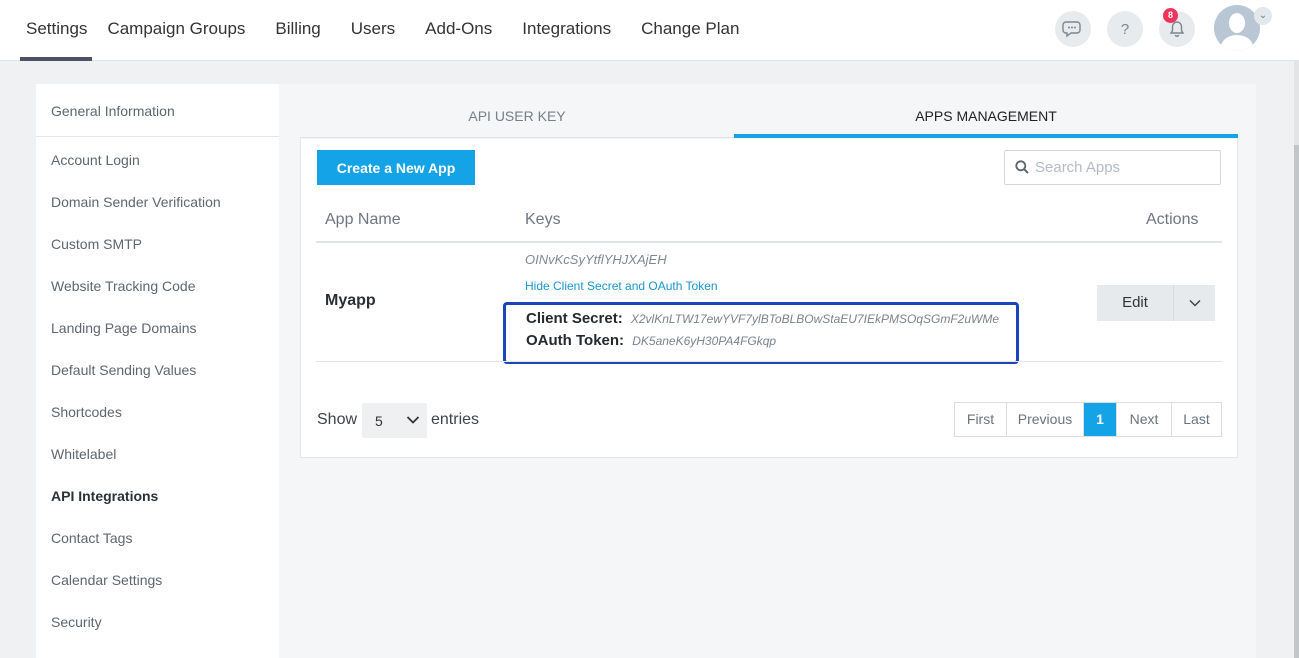 The width and height of the screenshot is (1299, 658). Describe the element at coordinates (986, 136) in the screenshot. I see `active-tab-indicator` at that location.